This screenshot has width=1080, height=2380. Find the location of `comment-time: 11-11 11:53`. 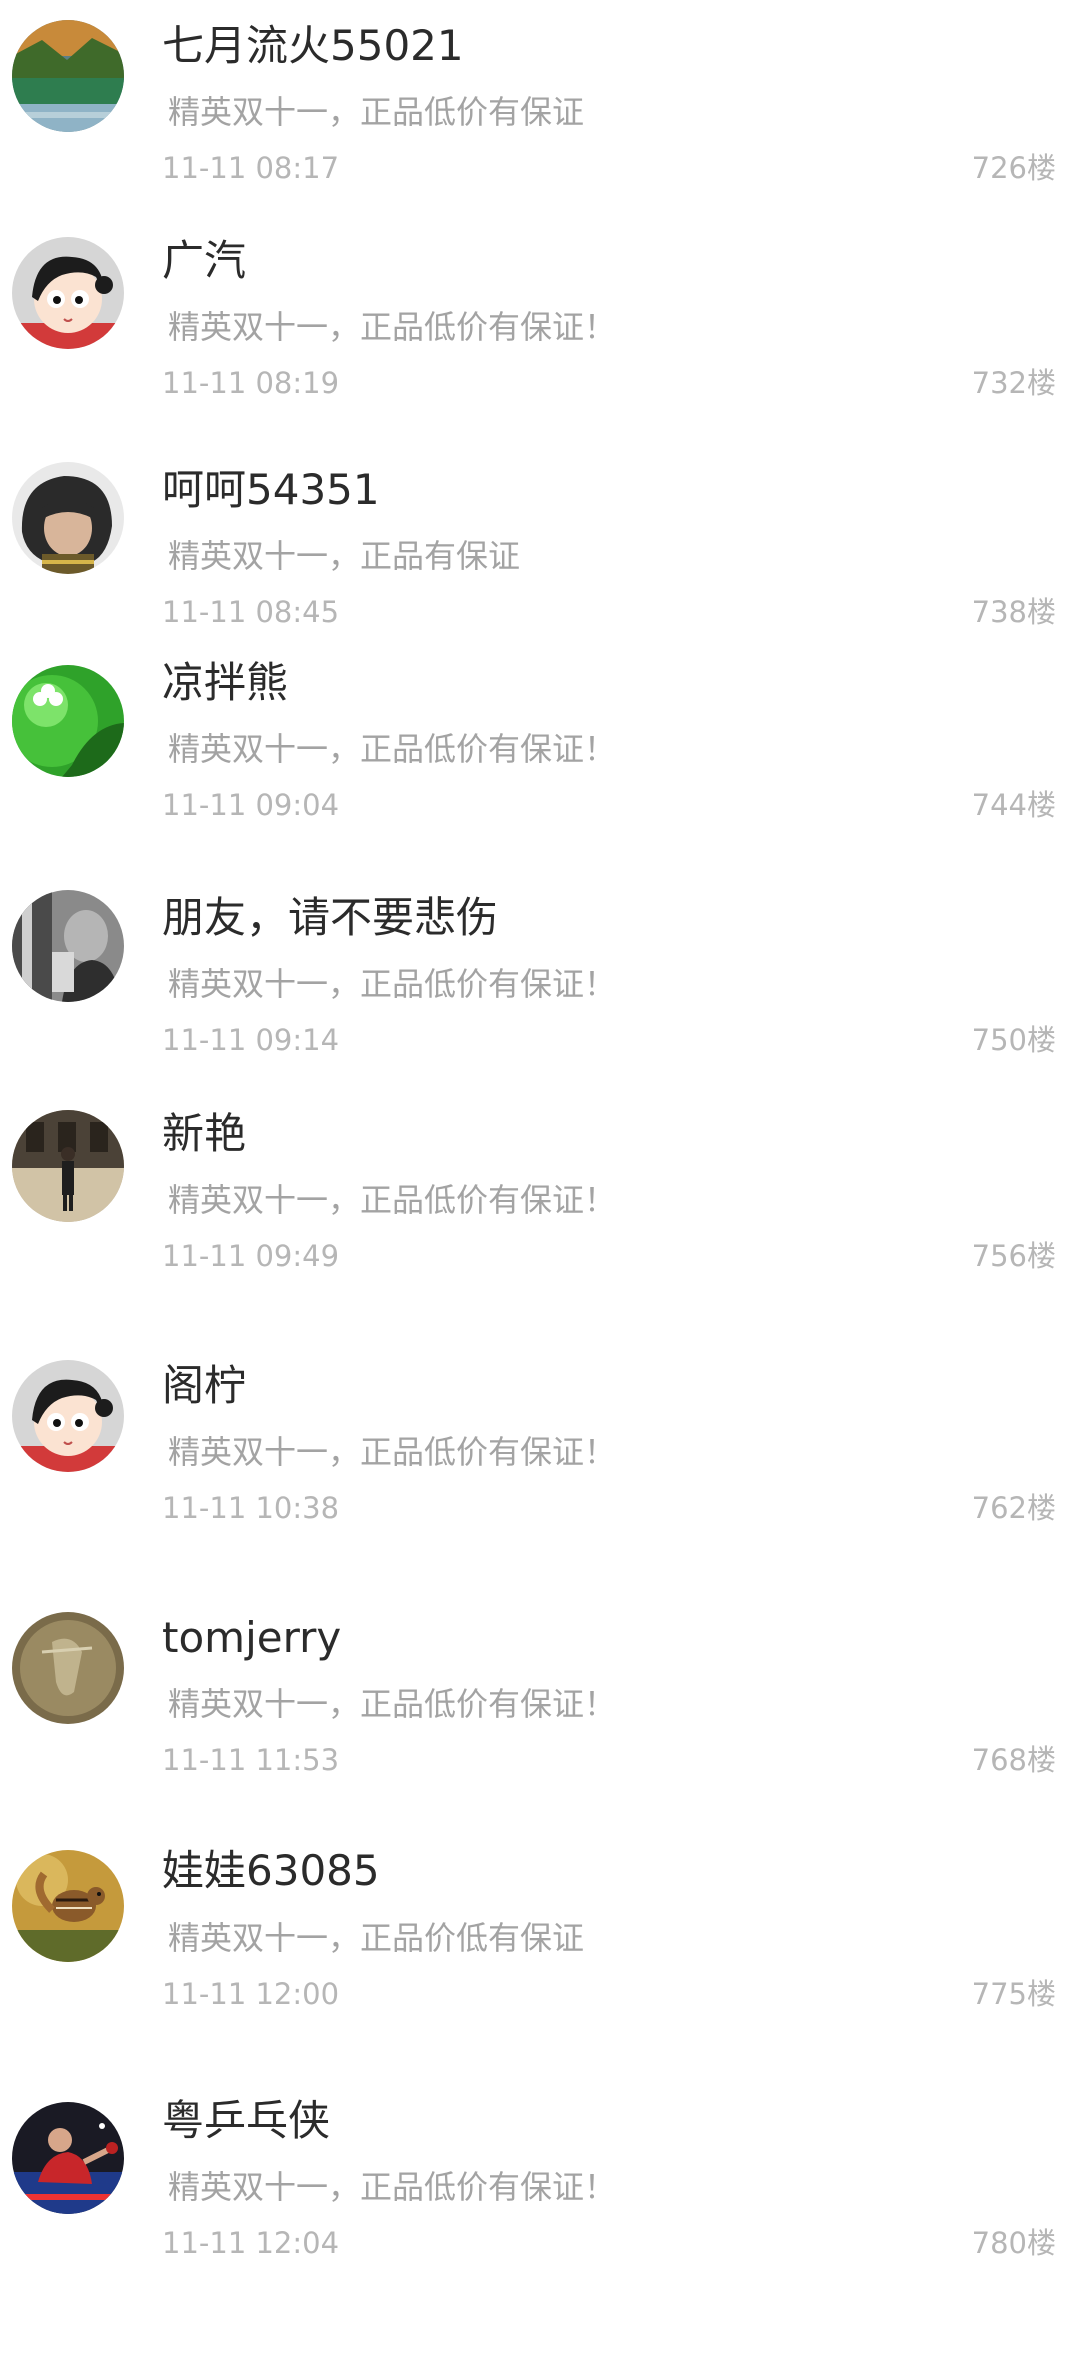

comment-time: 11-11 11:53 is located at coordinates (251, 1760).